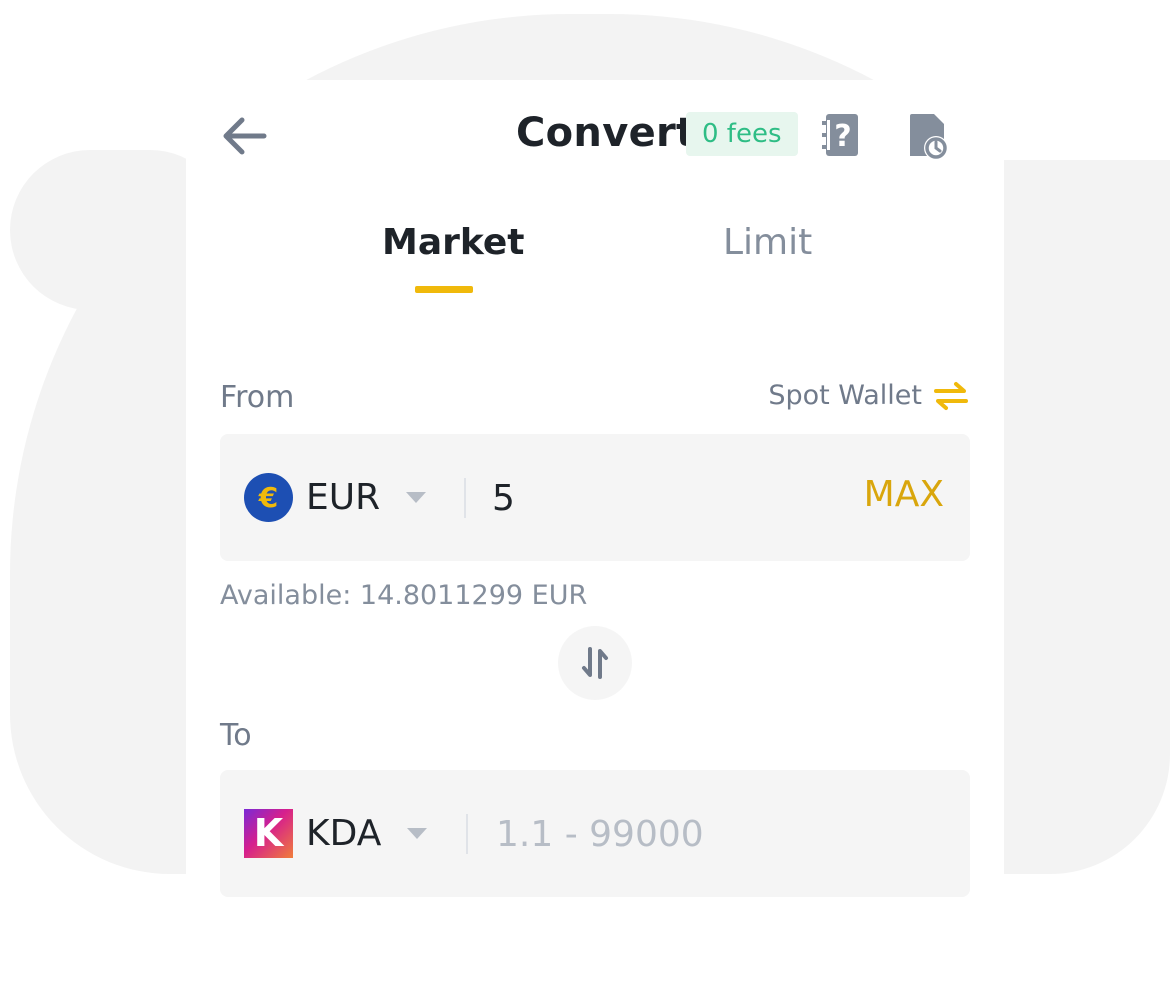  Describe the element at coordinates (845, 395) in the screenshot. I see `wallet-label: Spot Wallet` at that location.